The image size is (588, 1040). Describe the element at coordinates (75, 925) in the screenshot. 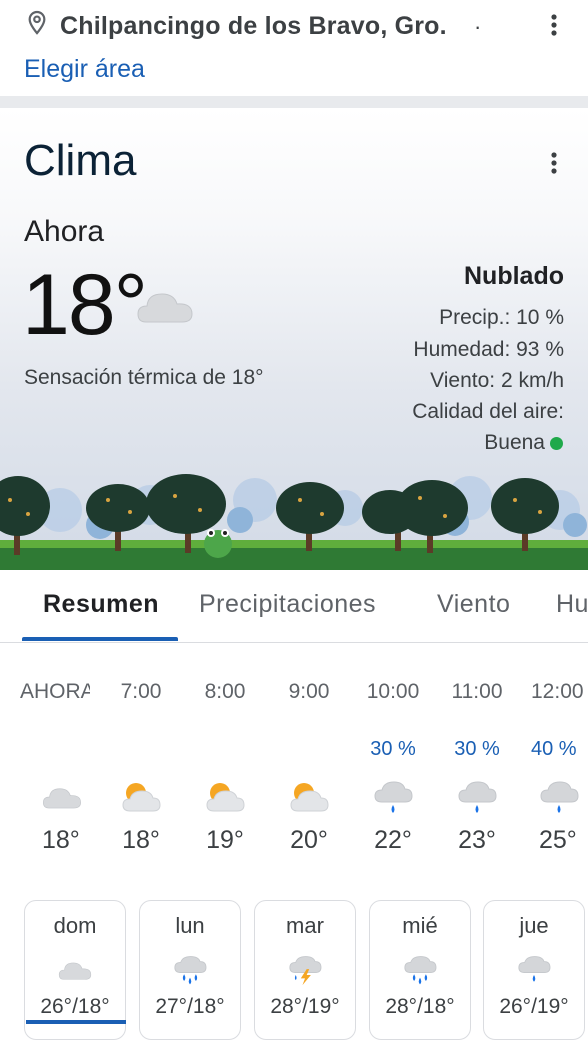

I see `day-name: dom` at that location.